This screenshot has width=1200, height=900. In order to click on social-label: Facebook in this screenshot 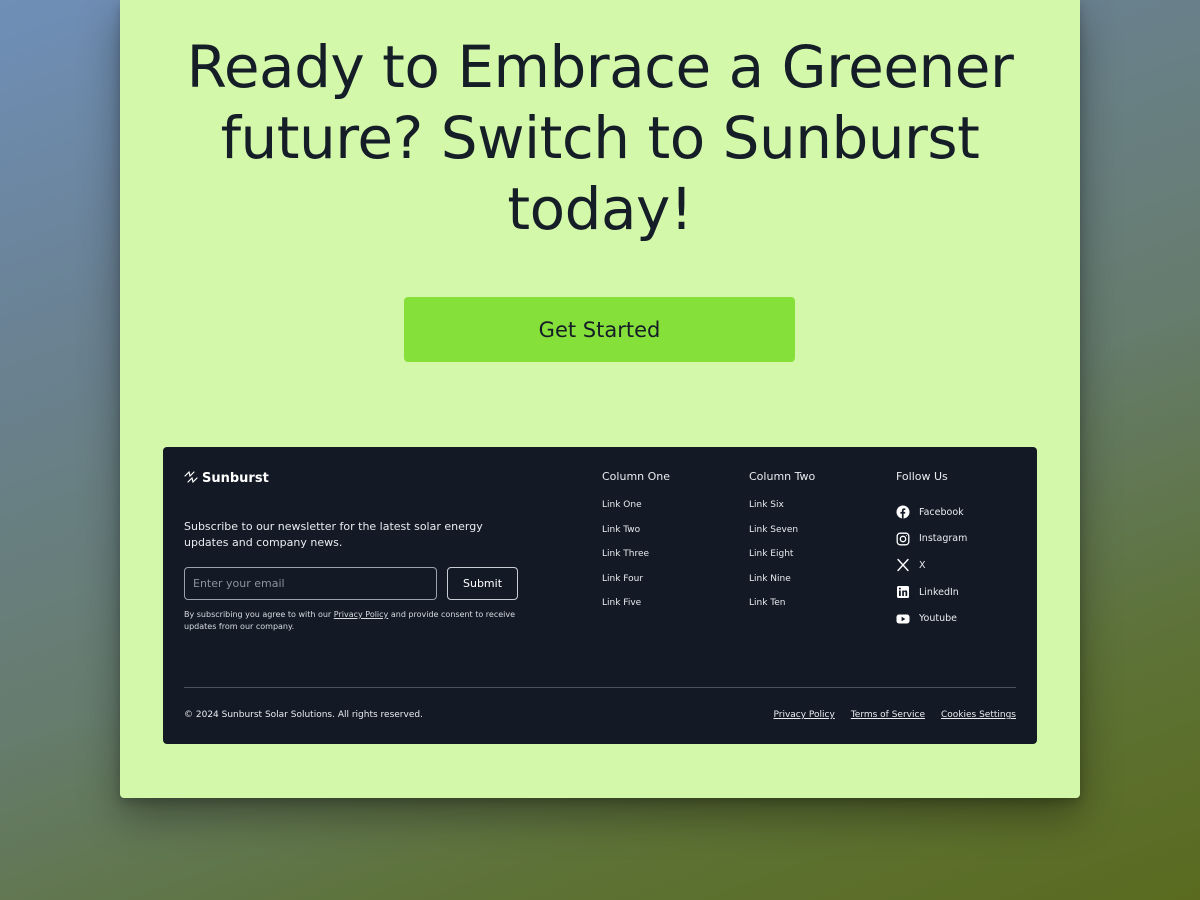, I will do `click(941, 512)`.